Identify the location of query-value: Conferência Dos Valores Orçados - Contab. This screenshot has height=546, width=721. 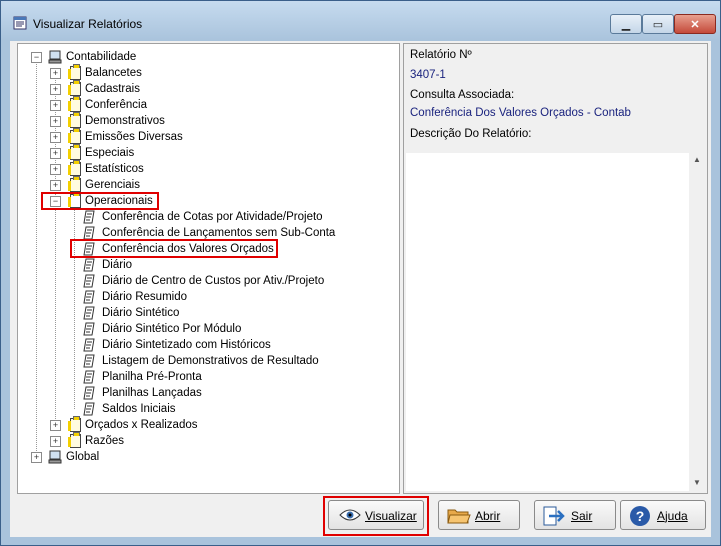
(520, 113).